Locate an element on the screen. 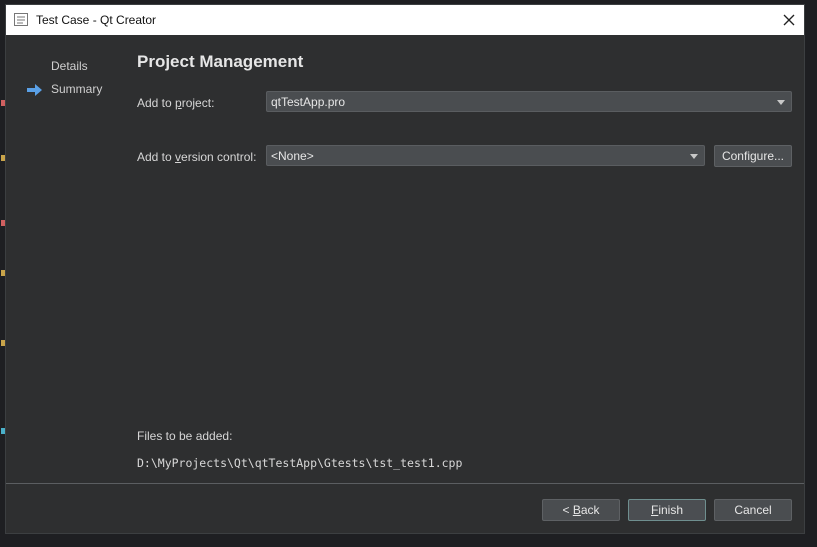 The image size is (817, 547). step-summary: Summary is located at coordinates (77, 89).